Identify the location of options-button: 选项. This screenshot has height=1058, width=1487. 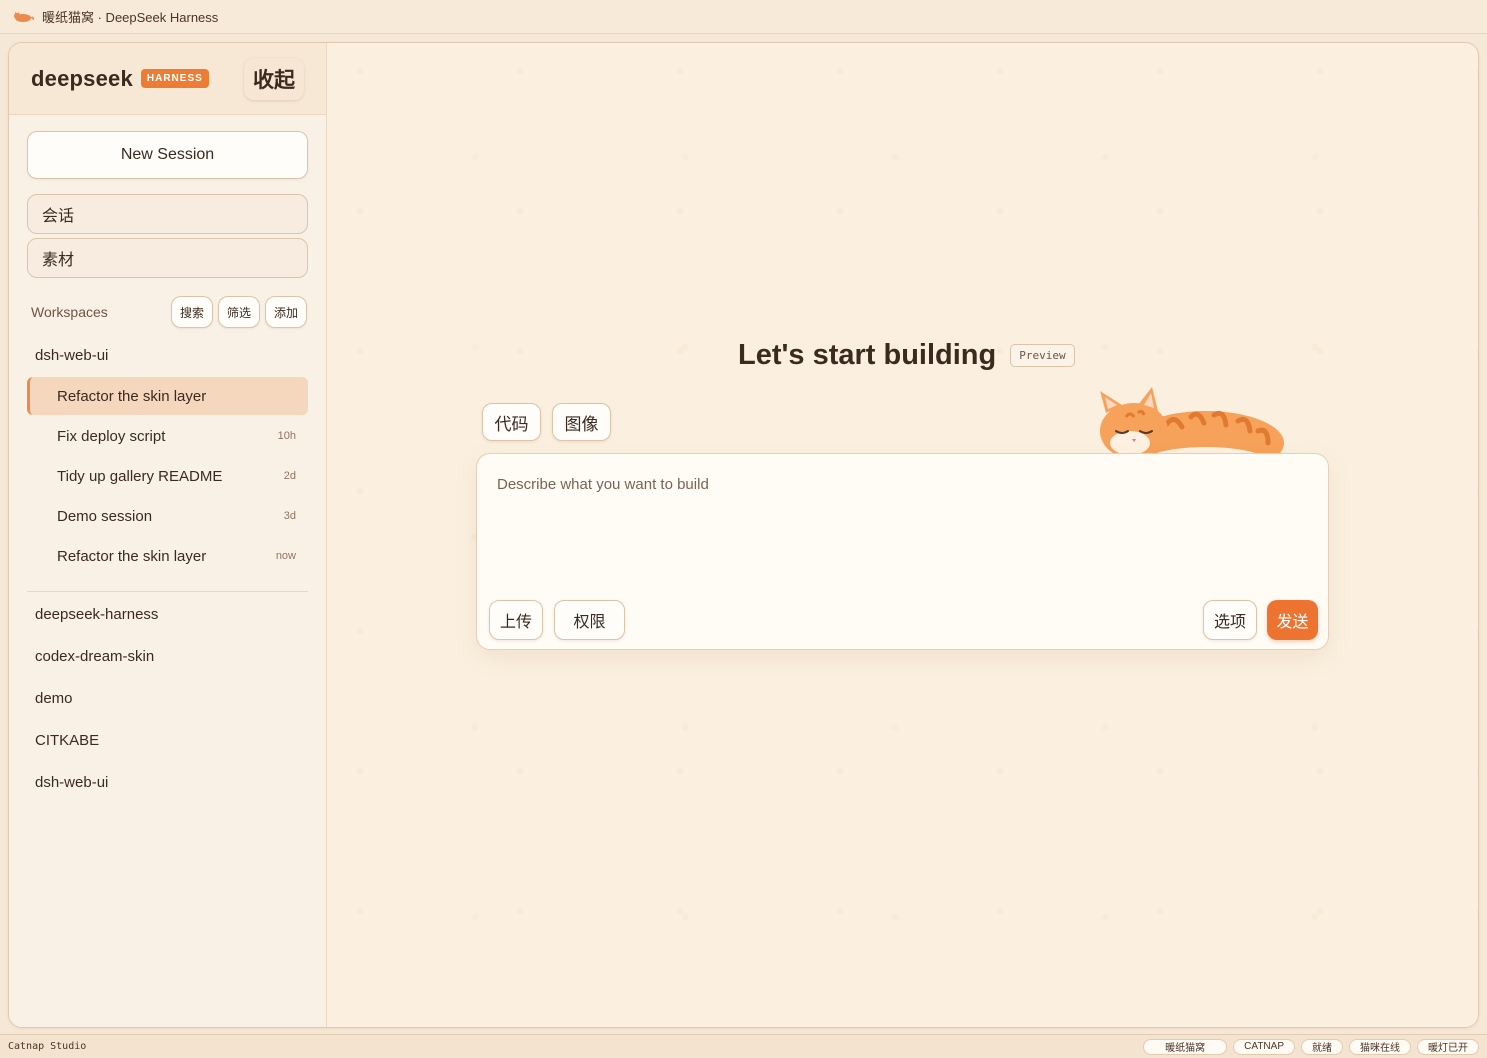
(1230, 620).